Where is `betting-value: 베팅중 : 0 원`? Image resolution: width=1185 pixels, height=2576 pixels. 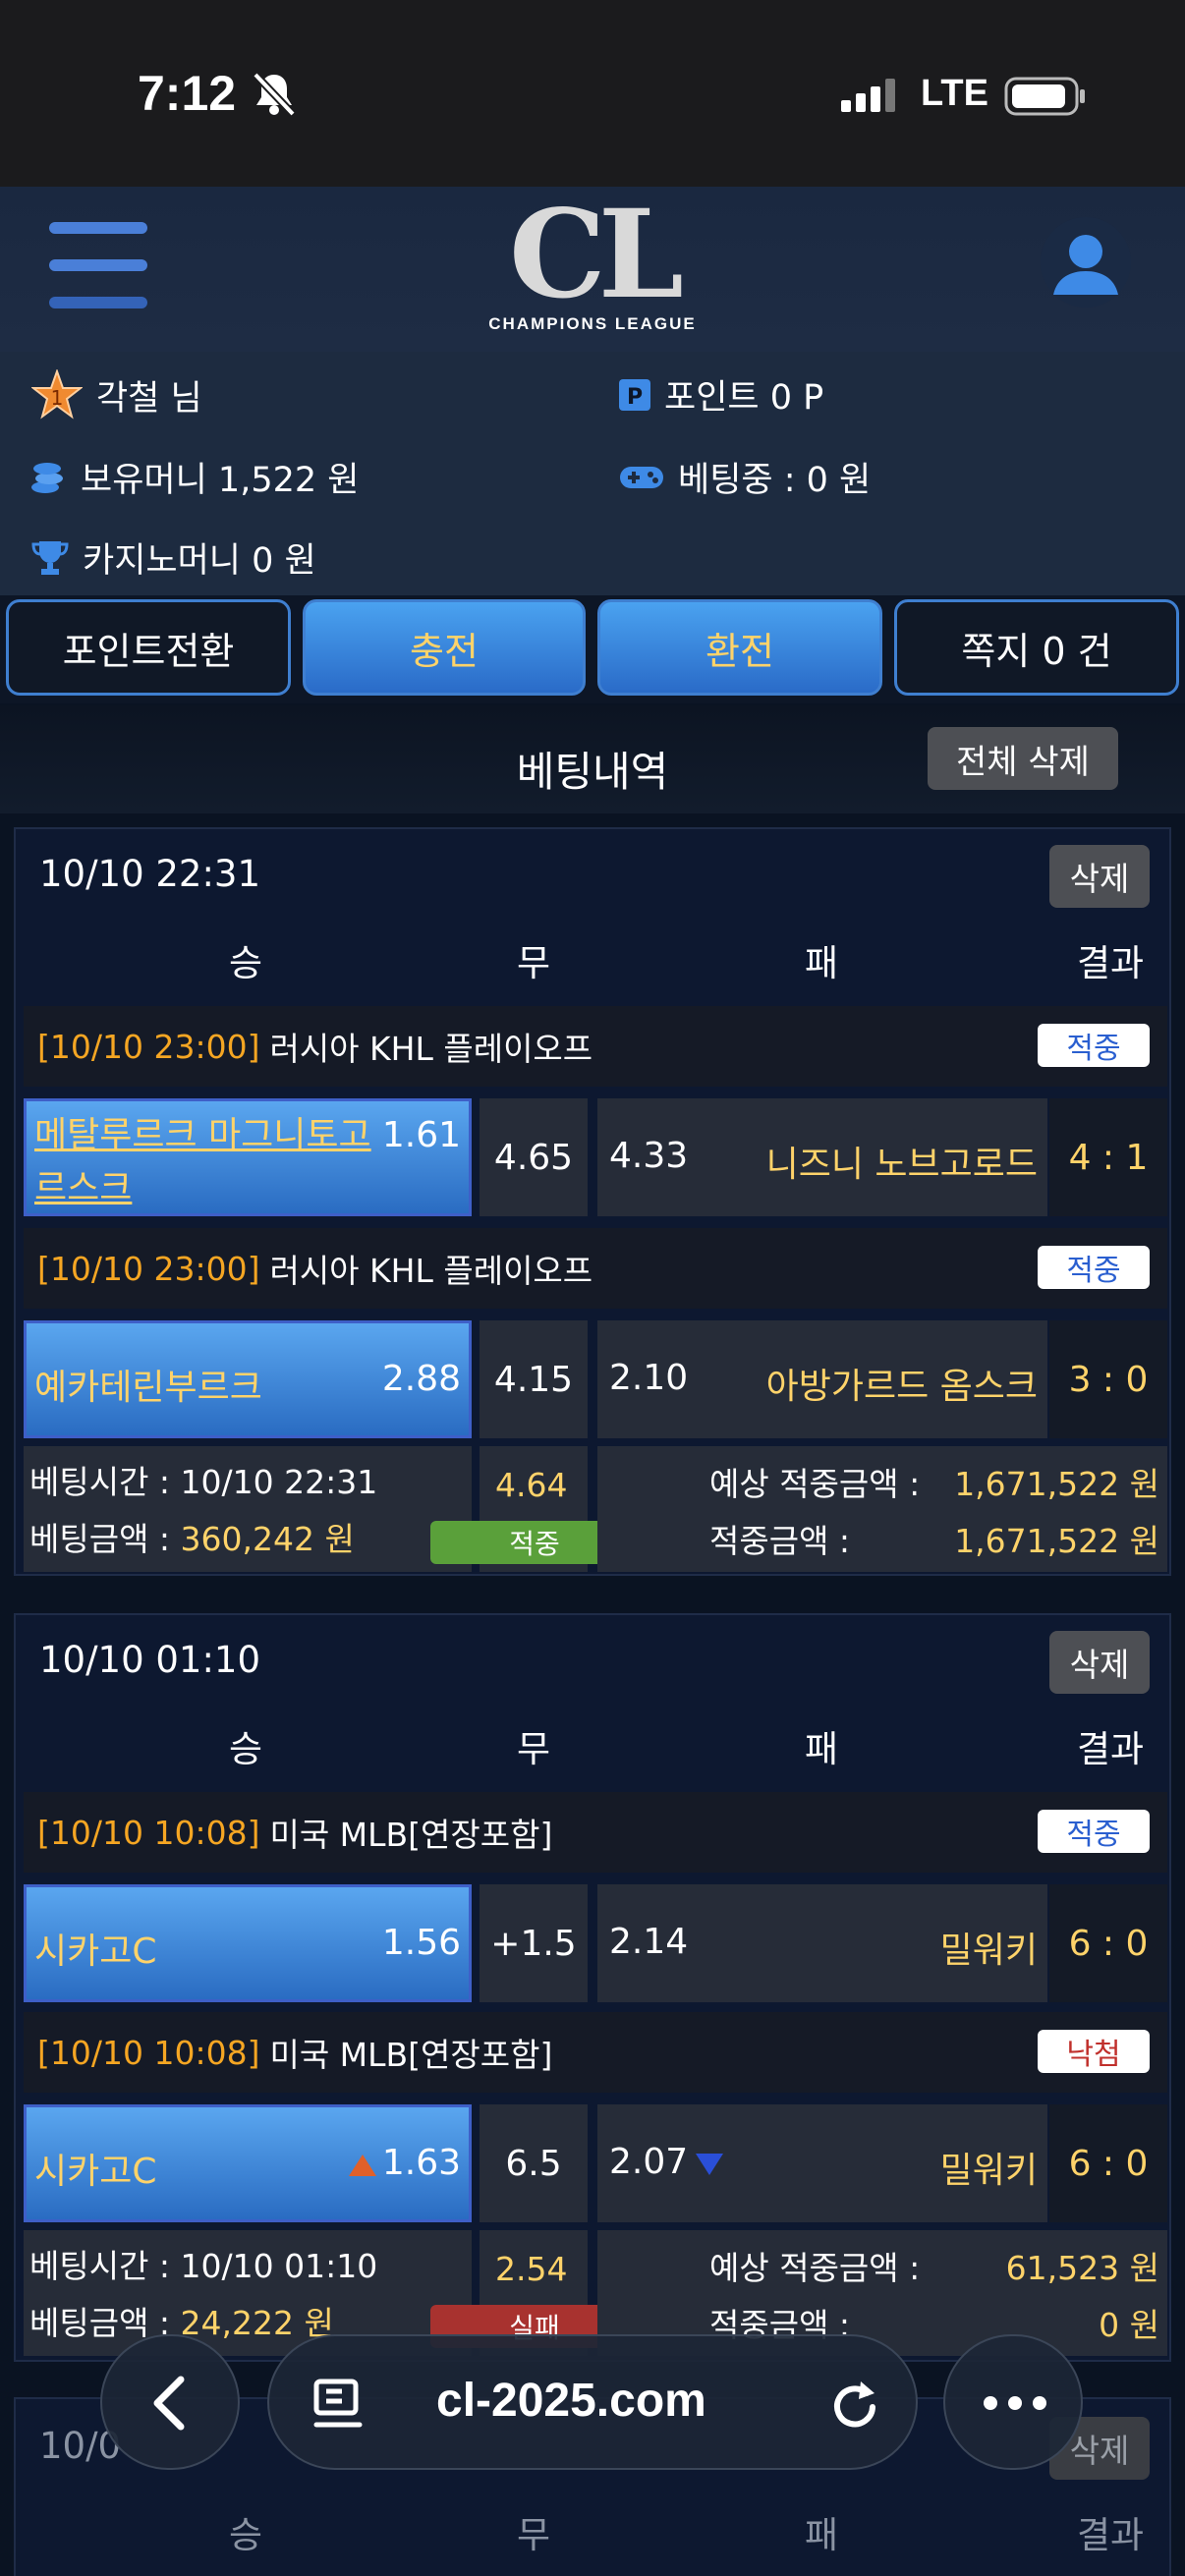
betting-value: 베팅중 : 0 원 is located at coordinates (775, 480).